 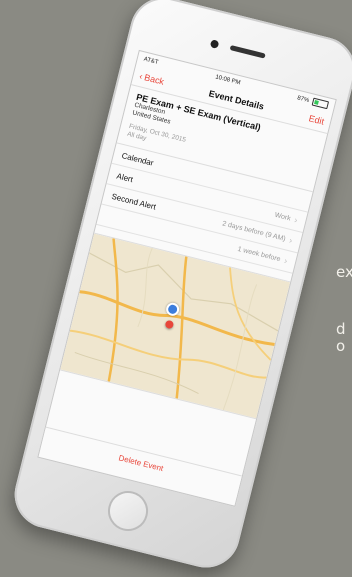 I want to click on back-label: Back, so click(x=154, y=79).